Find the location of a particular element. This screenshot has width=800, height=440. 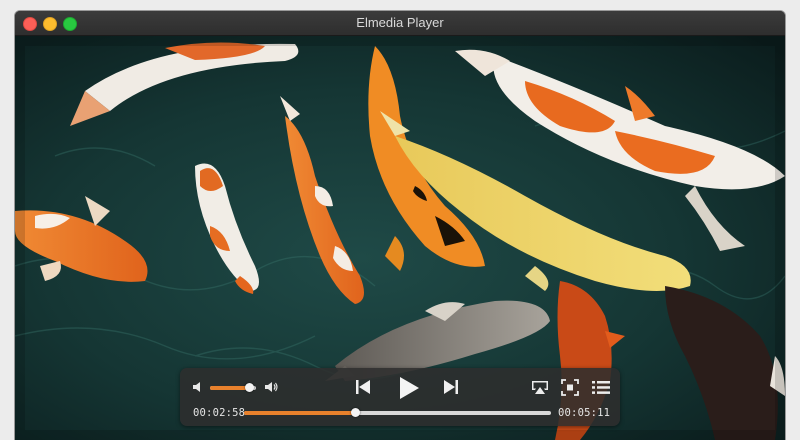

volume-slider-knob is located at coordinates (250, 387).